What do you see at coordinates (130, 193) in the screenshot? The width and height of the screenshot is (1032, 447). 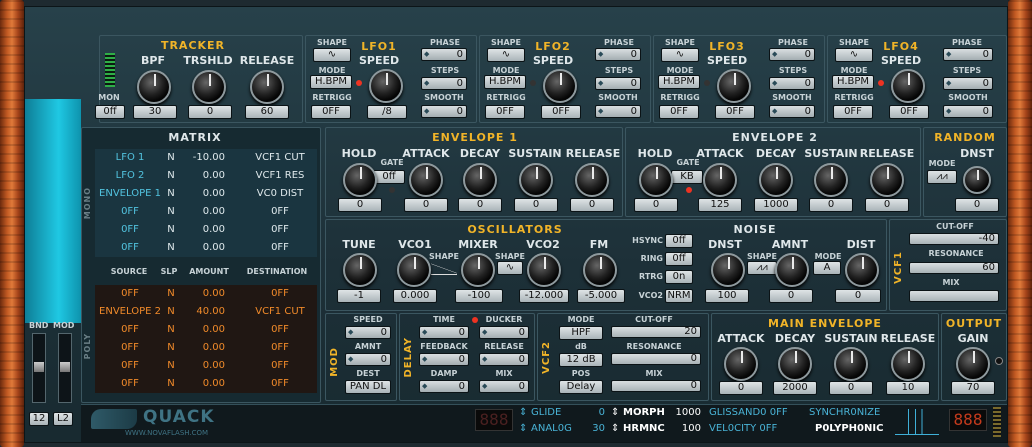 I see `matrix-source: ENVELOPE 1` at bounding box center [130, 193].